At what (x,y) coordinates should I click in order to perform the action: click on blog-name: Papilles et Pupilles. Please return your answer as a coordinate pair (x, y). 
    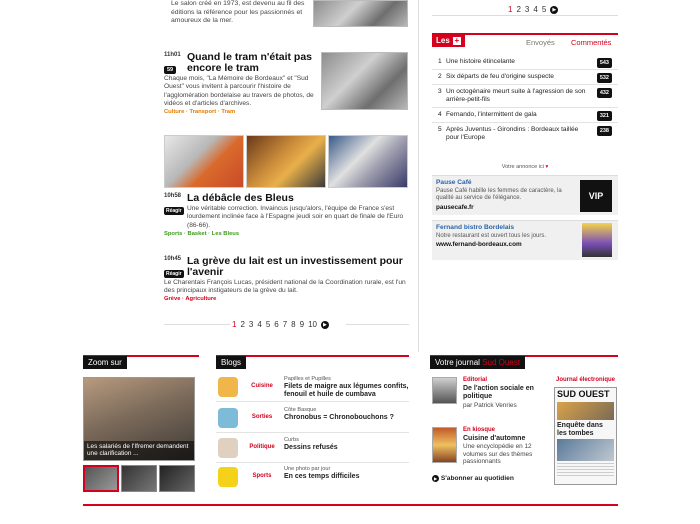
    Looking at the image, I should click on (307, 379).